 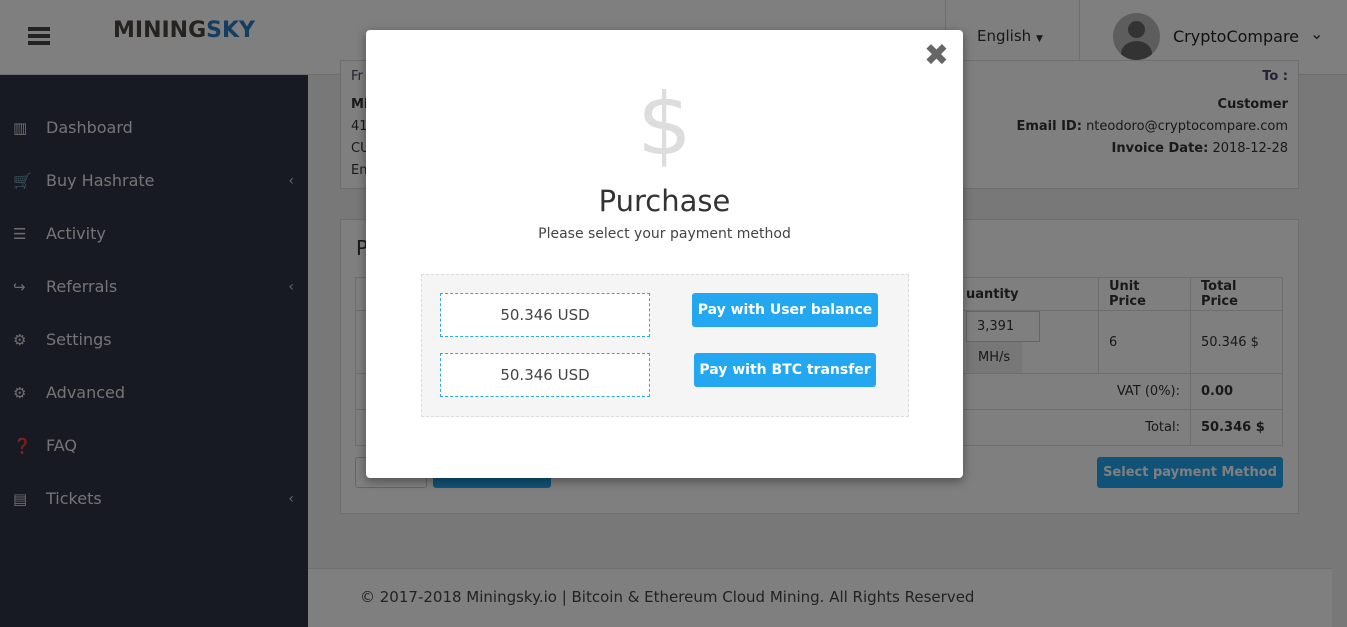 I want to click on close-icon: ✖, so click(x=936, y=55).